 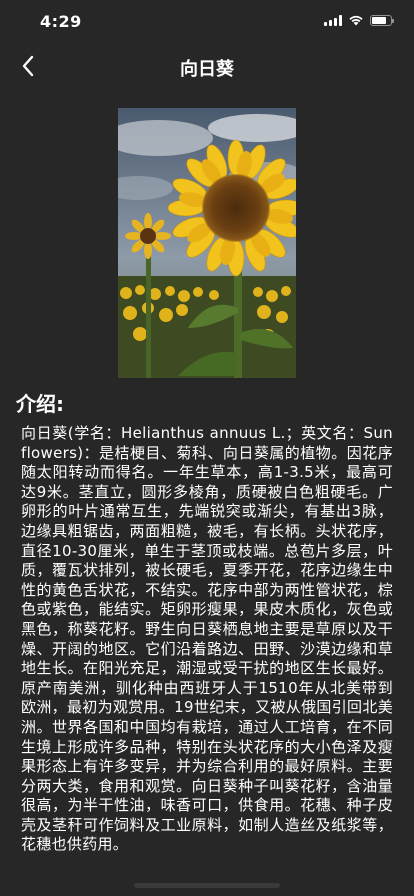 I want to click on battery-level, so click(x=379, y=20).